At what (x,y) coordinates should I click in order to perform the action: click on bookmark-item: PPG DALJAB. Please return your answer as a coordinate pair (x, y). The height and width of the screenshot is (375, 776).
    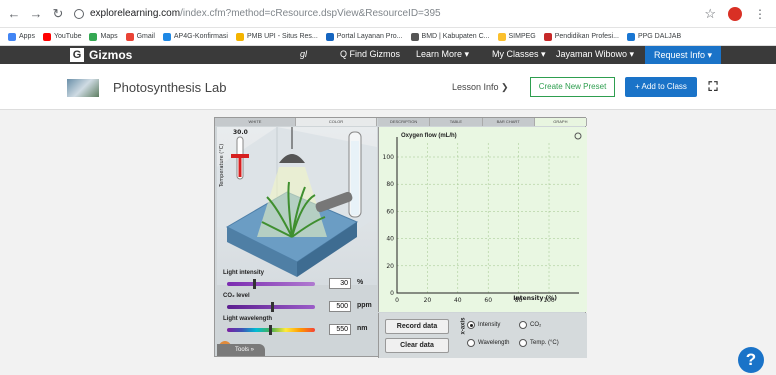
    Looking at the image, I should click on (653, 36).